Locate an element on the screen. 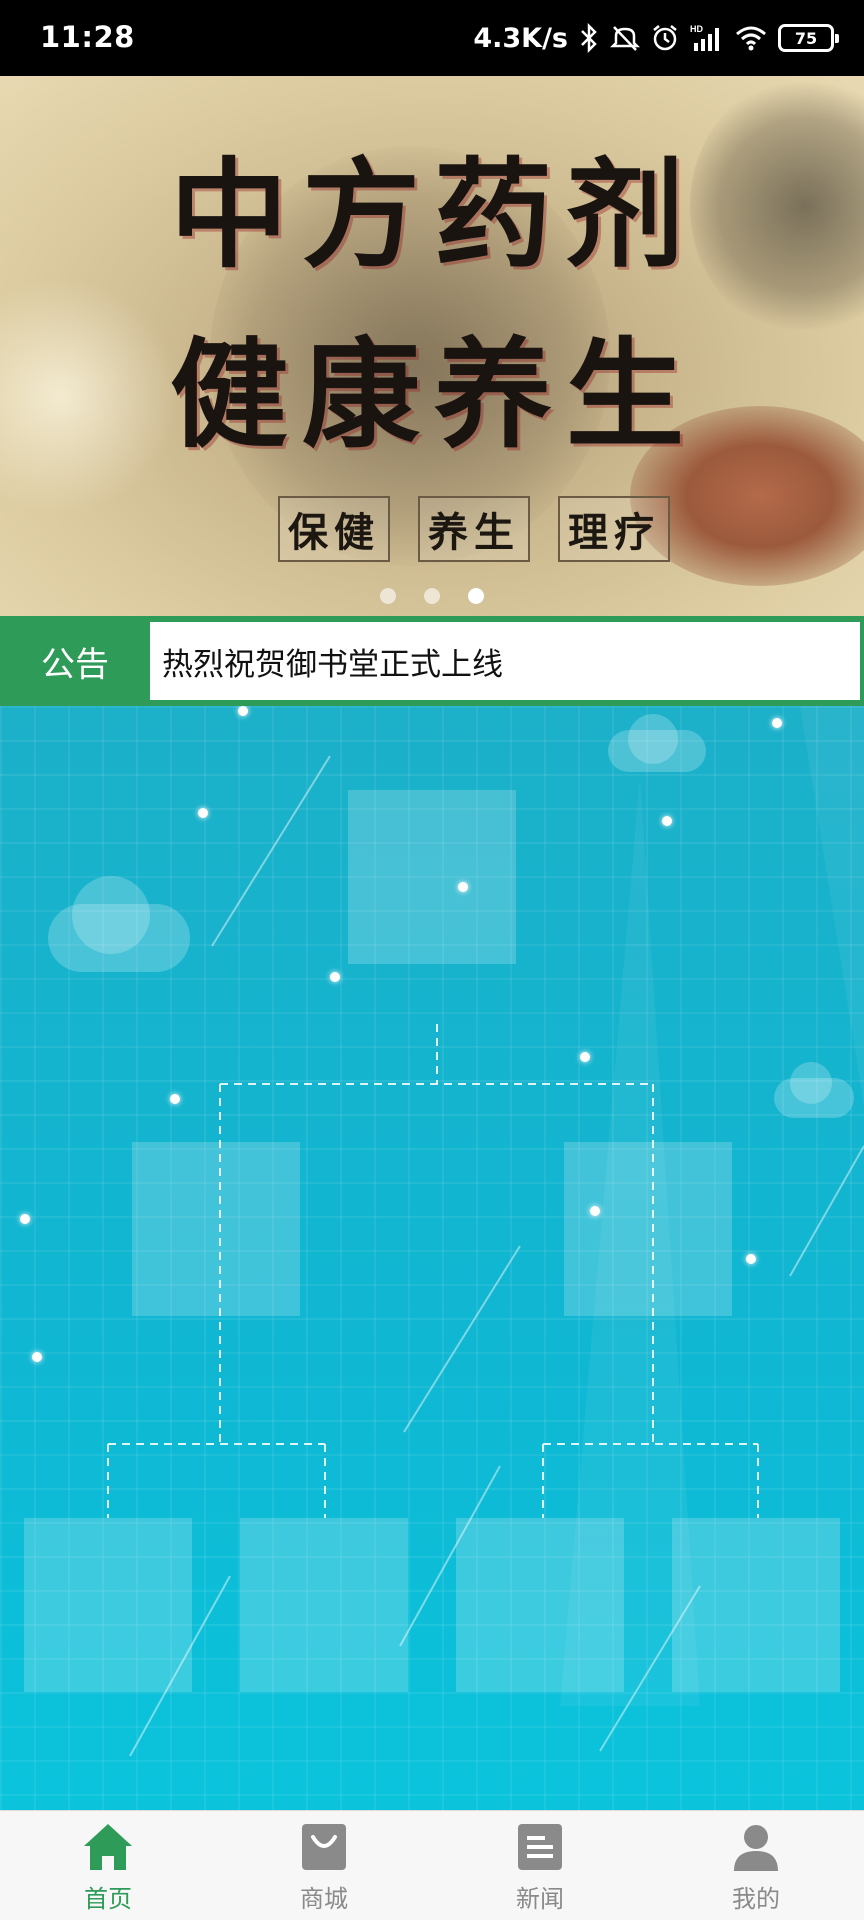 The height and width of the screenshot is (1920, 864). banner-headline-1: 中方药剂 is located at coordinates (434, 214).